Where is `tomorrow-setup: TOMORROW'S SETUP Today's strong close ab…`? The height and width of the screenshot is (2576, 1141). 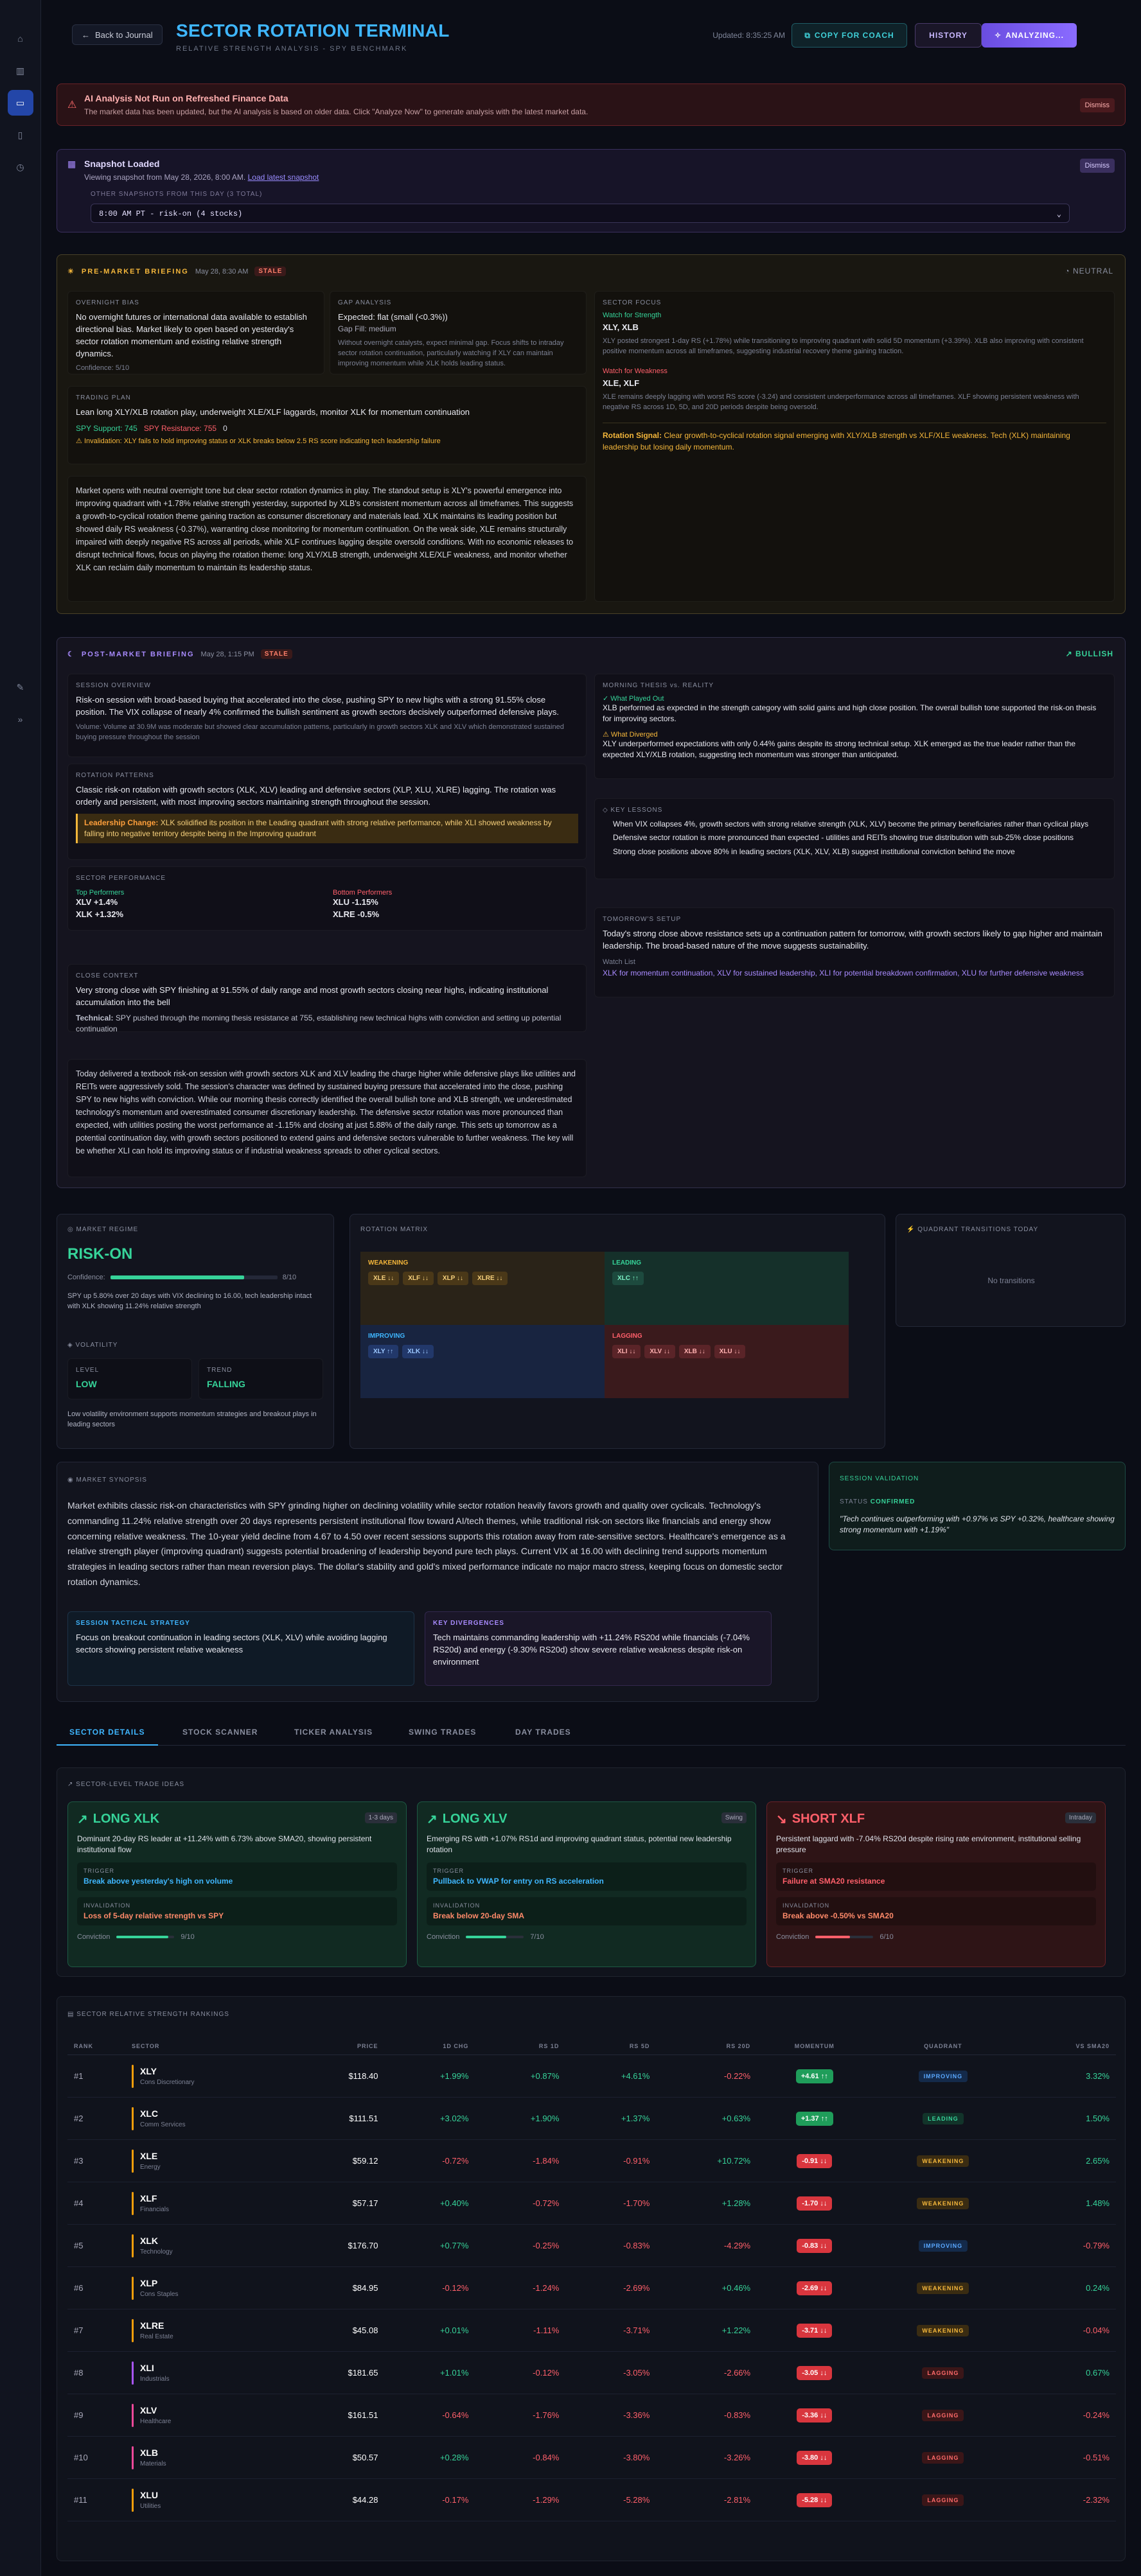 tomorrow-setup: TOMORROW'S SETUP Today's strong close ab… is located at coordinates (854, 952).